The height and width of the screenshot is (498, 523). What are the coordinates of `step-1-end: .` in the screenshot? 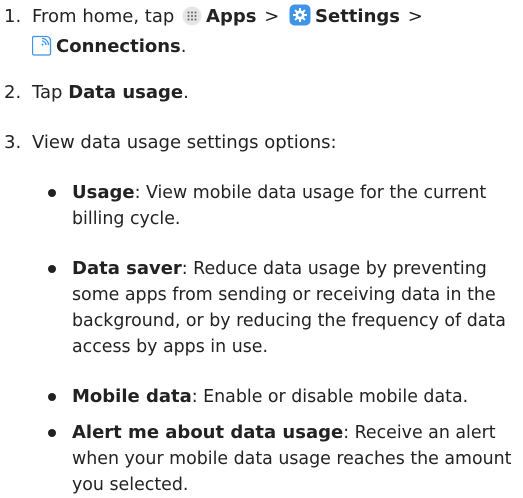 It's located at (183, 46).